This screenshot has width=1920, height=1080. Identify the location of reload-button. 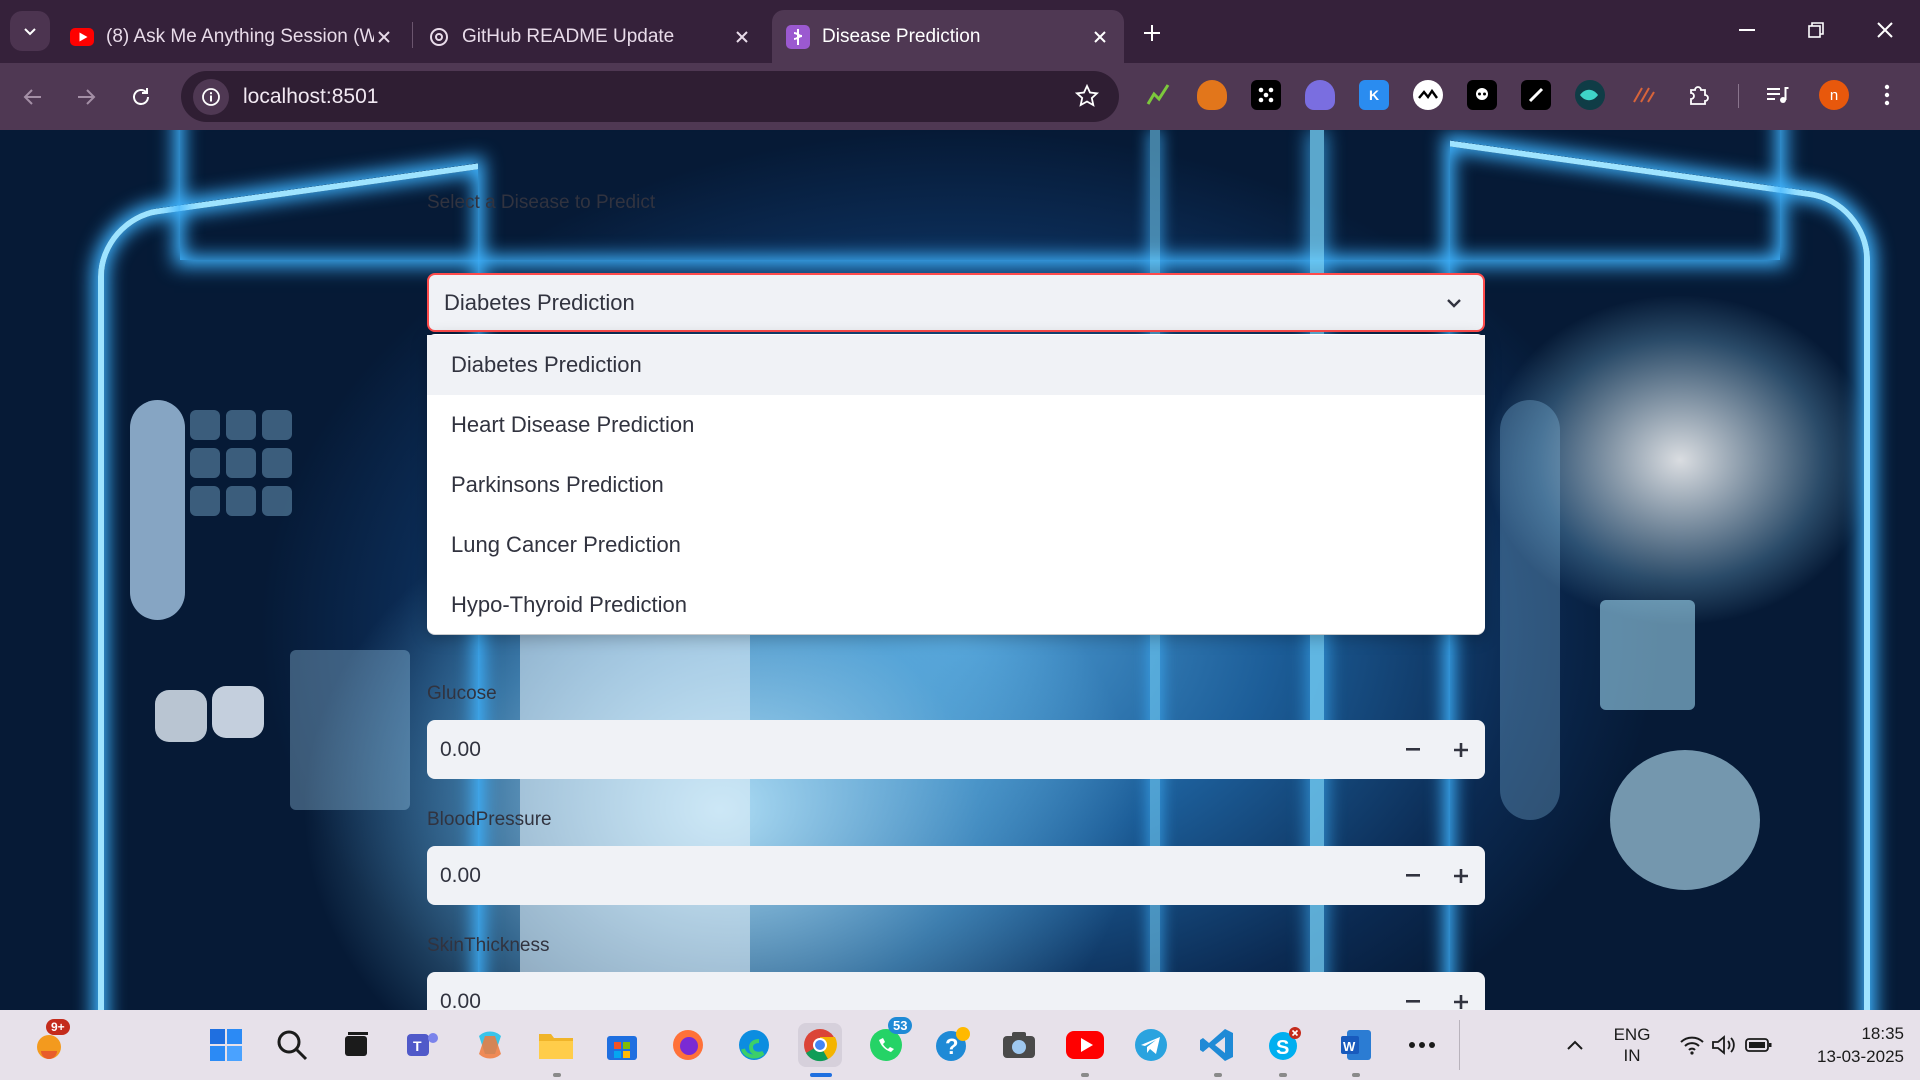
(141, 97).